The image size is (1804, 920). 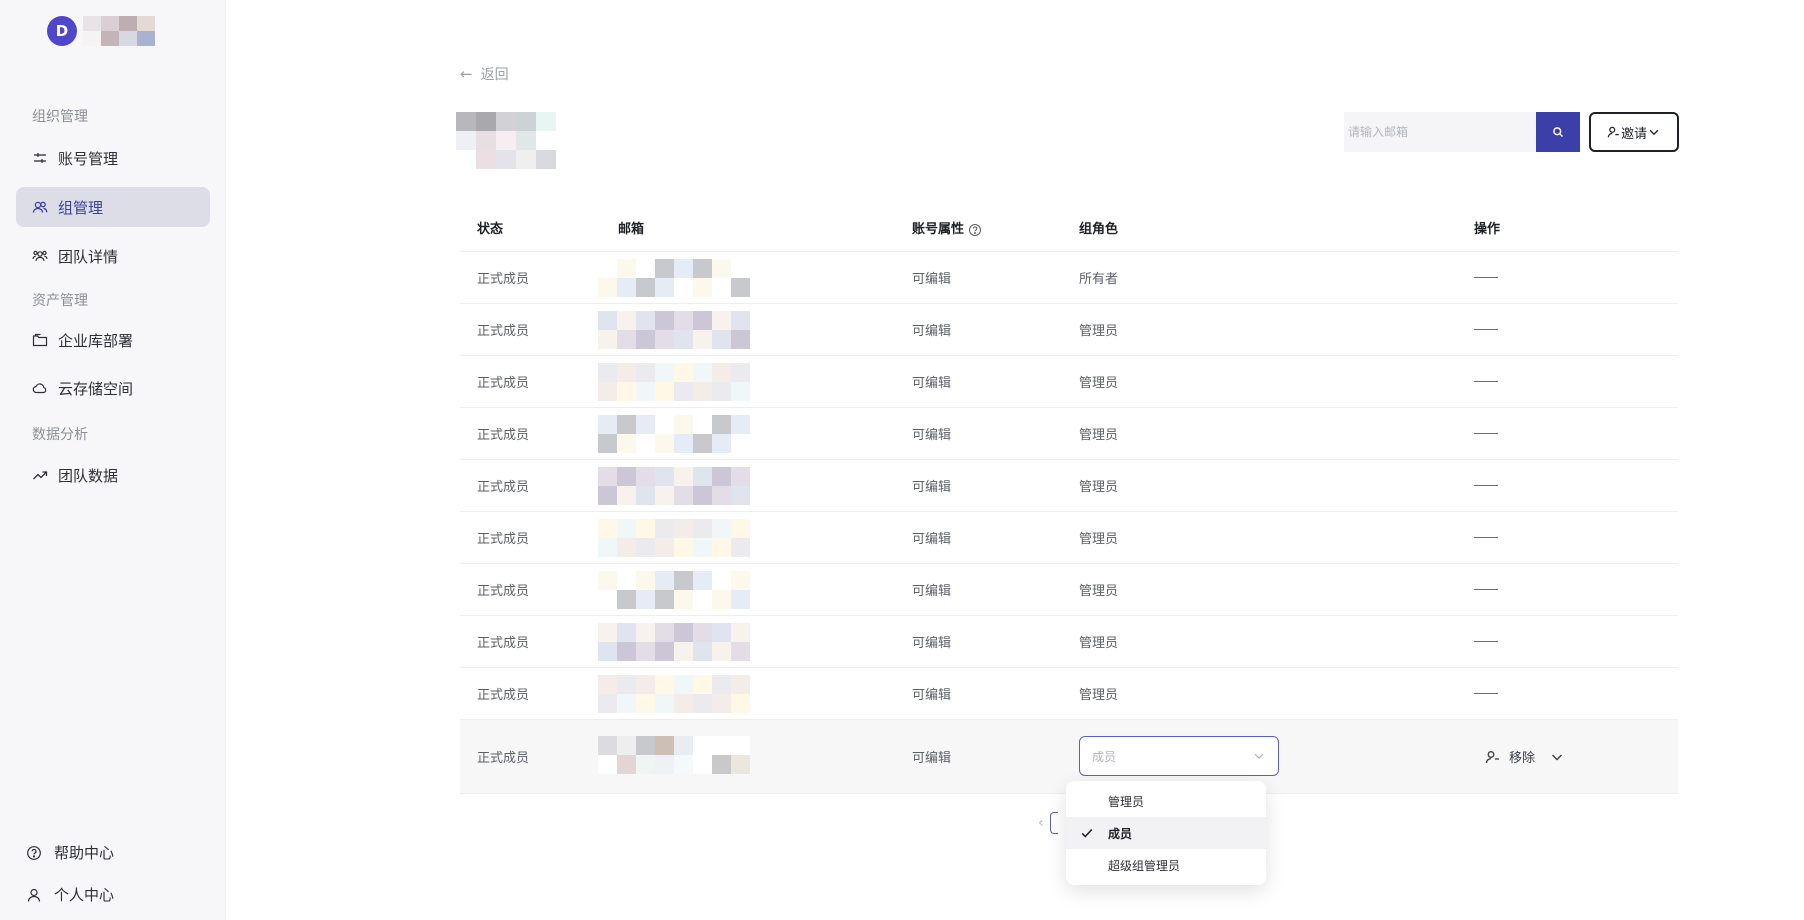 I want to click on col-role: 组角色, so click(x=1099, y=229).